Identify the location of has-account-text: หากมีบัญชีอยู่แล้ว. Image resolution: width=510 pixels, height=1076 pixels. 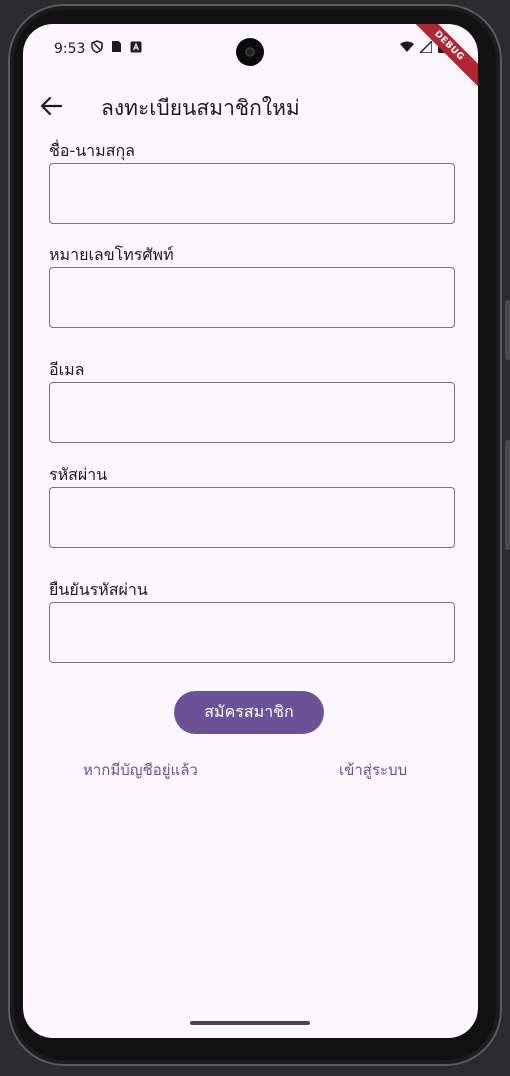
(140, 770).